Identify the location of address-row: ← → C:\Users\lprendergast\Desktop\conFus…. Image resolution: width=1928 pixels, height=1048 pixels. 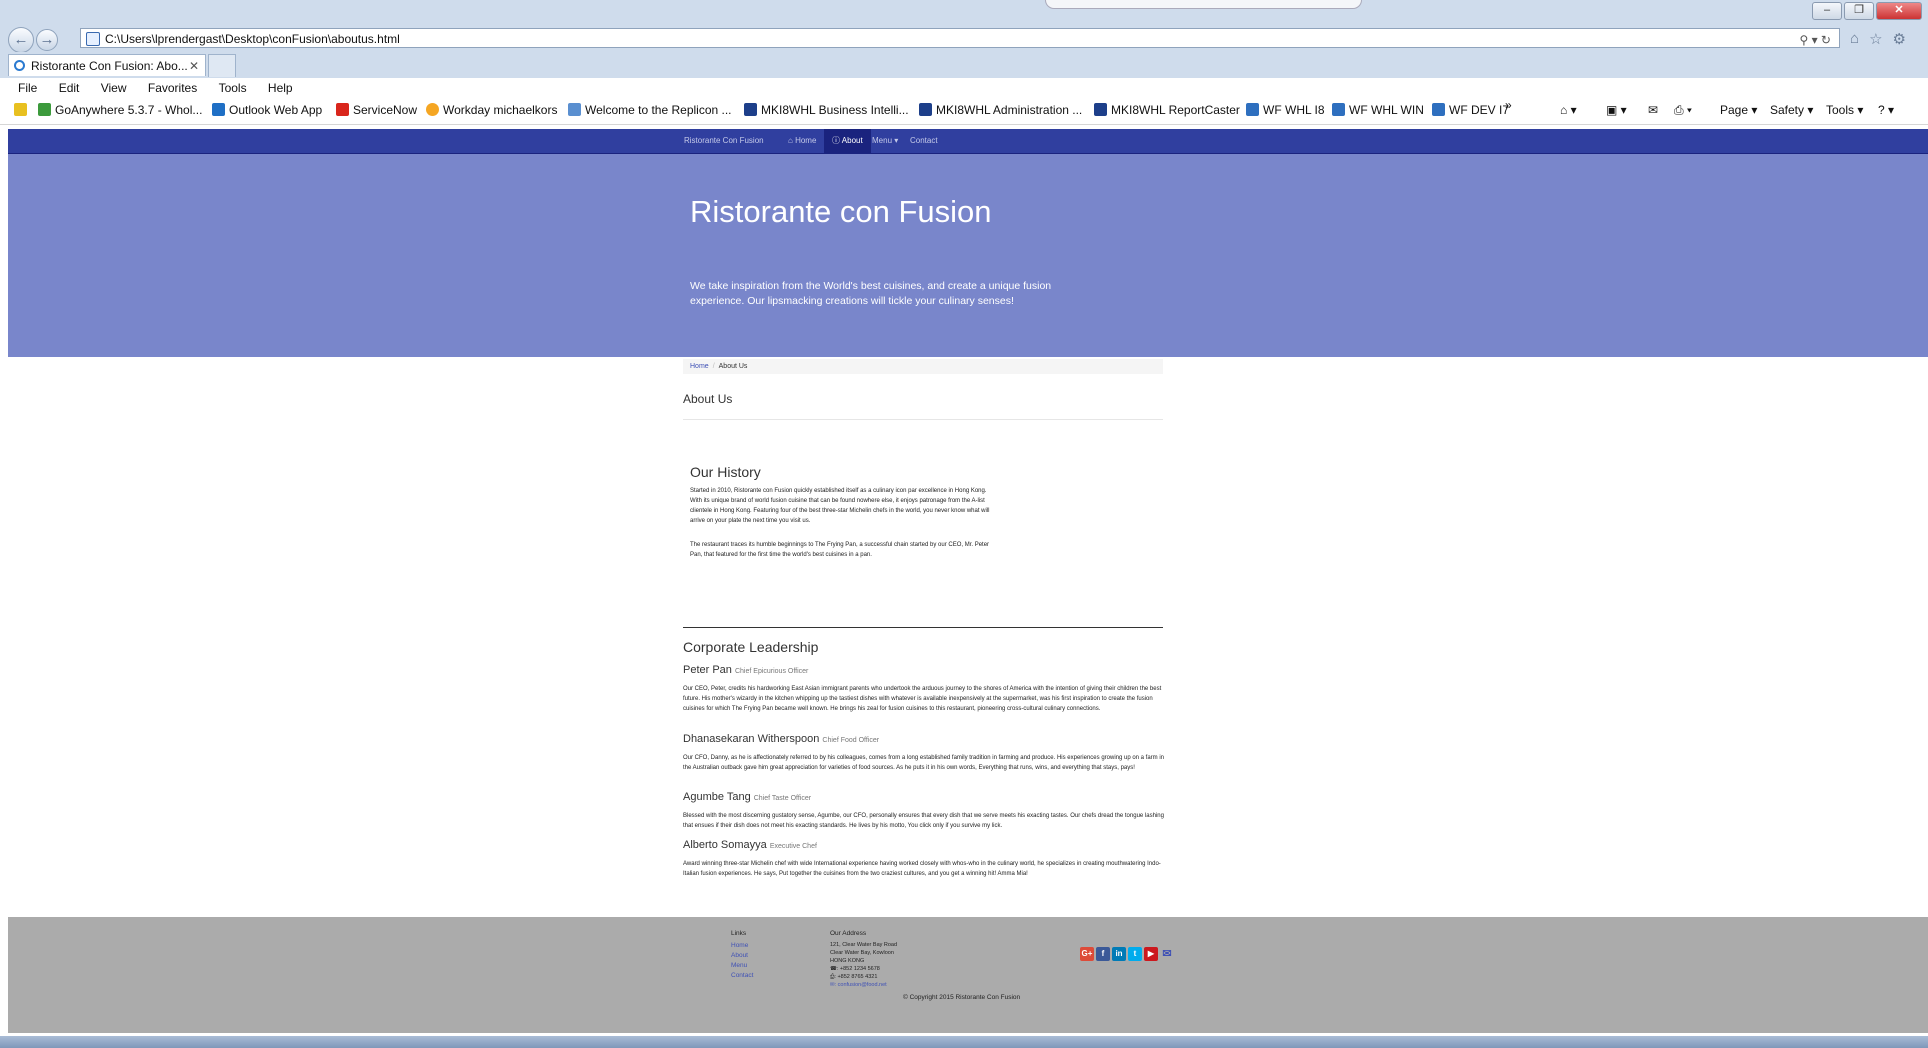
(964, 39).